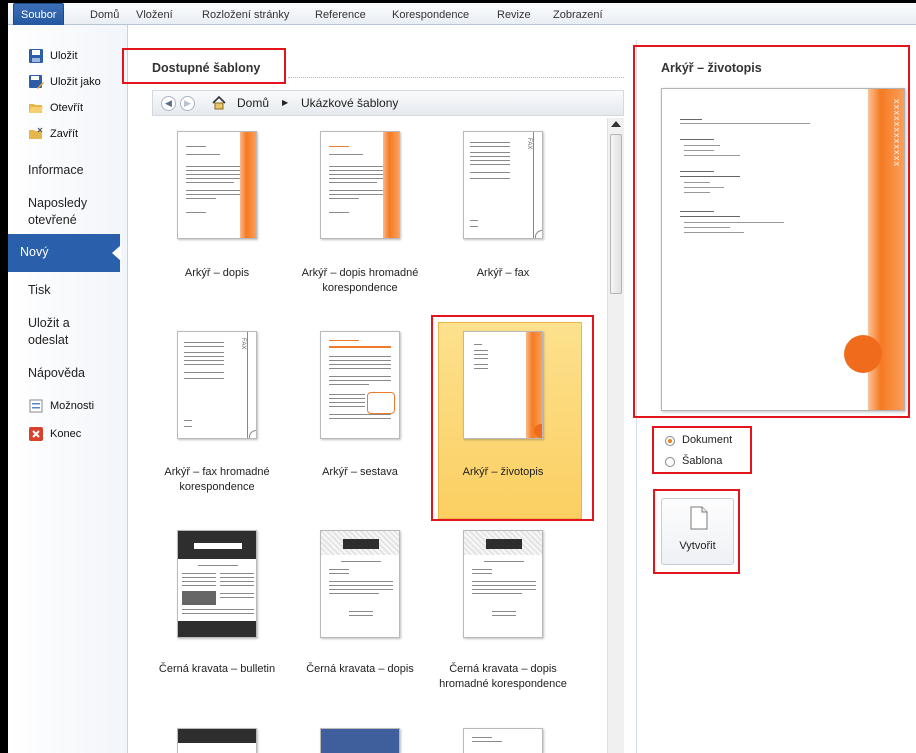  I want to click on nav-options: Možnosti, so click(61, 406).